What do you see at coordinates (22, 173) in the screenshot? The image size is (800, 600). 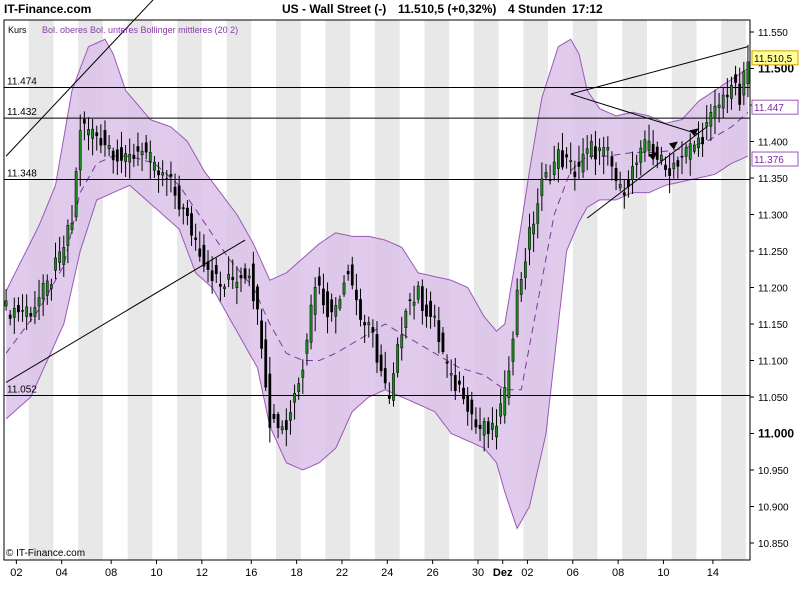 I see `level-label: 11.348` at bounding box center [22, 173].